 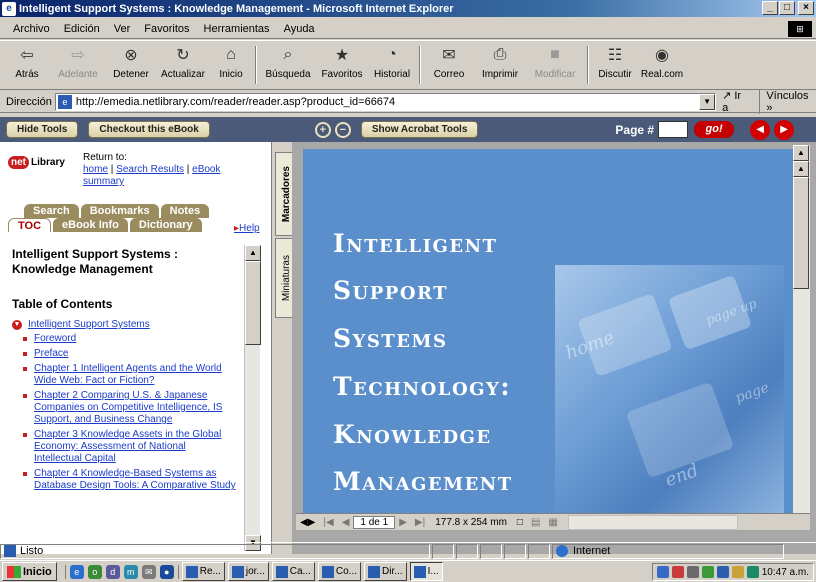 I want to click on outlook-quicklaunch-icon: o, so click(x=94, y=571).